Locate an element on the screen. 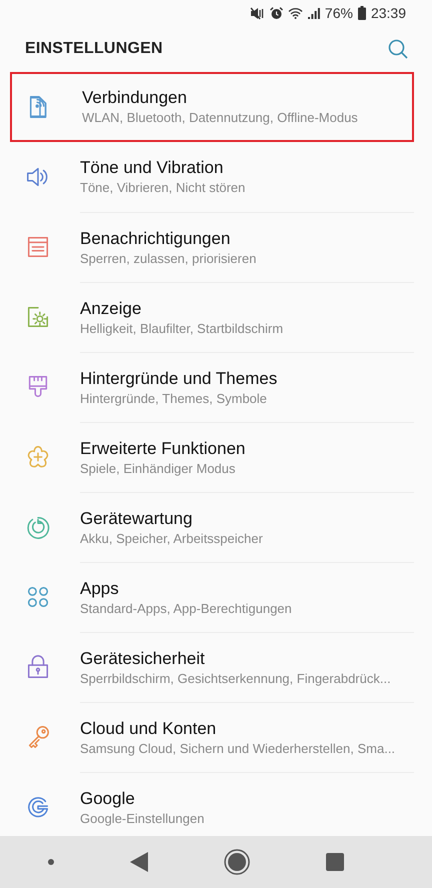 This screenshot has height=888, width=432. item-subtitle: Spiele, Einhändiger Modus is located at coordinates (158, 469).